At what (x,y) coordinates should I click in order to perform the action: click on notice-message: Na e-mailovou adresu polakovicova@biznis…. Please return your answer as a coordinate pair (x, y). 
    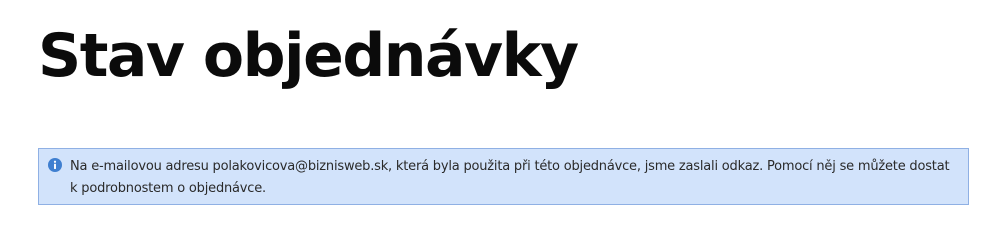
    Looking at the image, I should click on (510, 177).